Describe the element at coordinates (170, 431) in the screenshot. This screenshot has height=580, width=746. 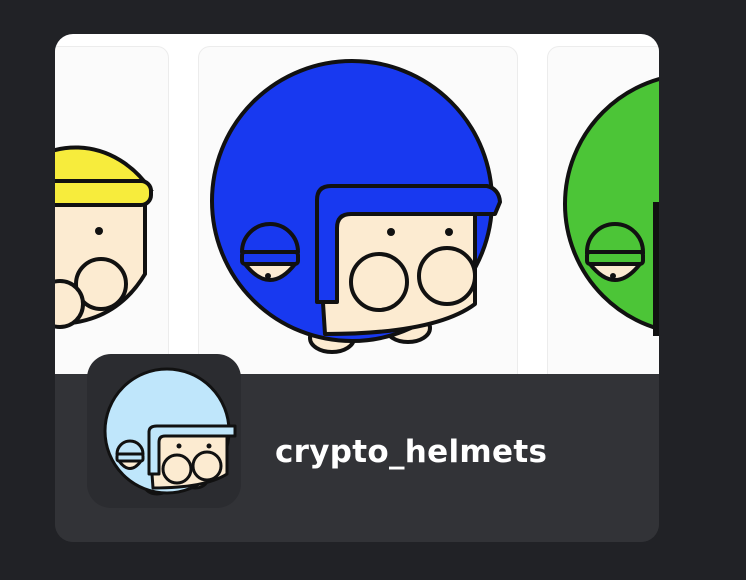
I see `light-blue-helmet-character-icon` at that location.